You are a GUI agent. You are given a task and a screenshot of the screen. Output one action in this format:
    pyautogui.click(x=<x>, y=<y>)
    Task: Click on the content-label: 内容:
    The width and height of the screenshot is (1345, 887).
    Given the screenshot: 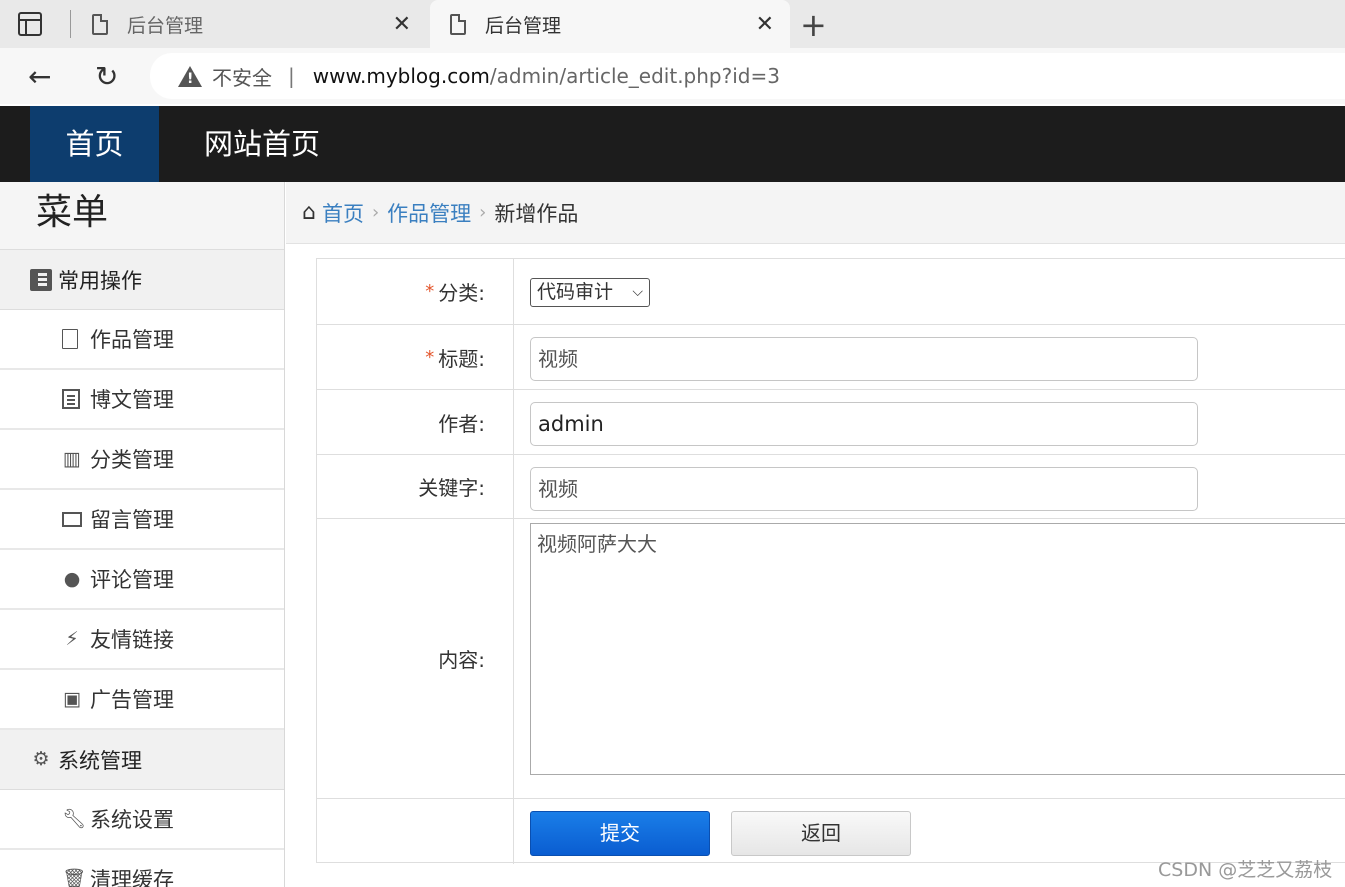 What is the action you would take?
    pyautogui.click(x=415, y=658)
    